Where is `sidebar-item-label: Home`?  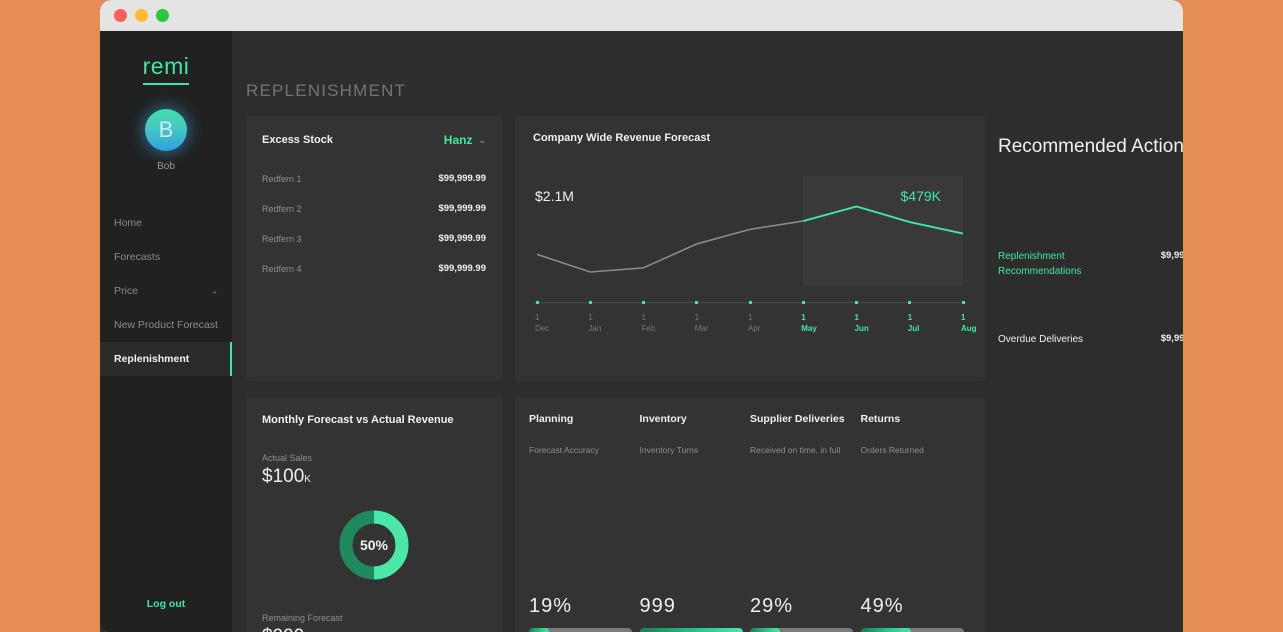 sidebar-item-label: Home is located at coordinates (128, 223).